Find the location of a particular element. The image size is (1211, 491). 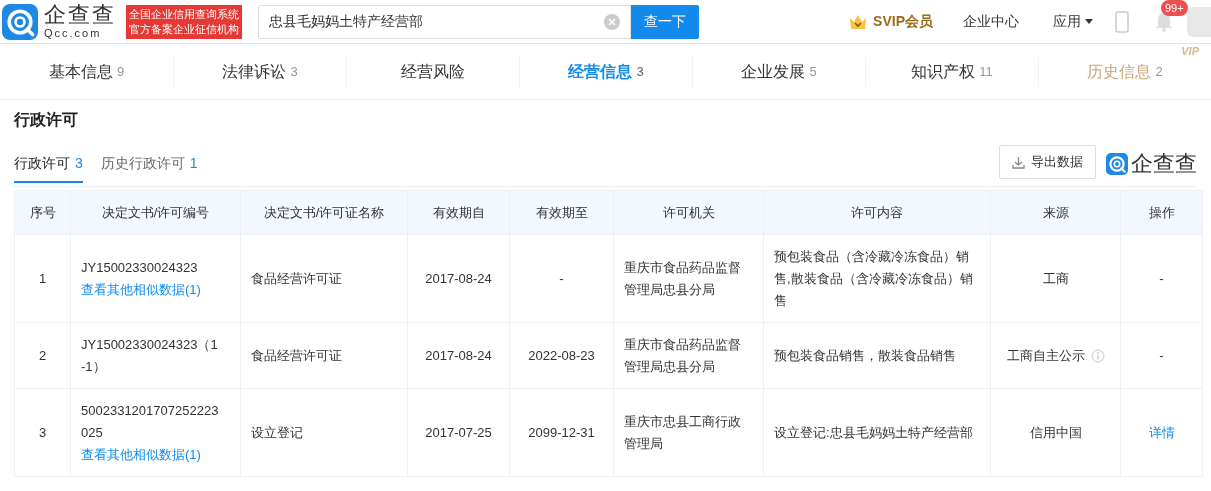

table-cell-text: JY15002330024323 is located at coordinates (140, 267).